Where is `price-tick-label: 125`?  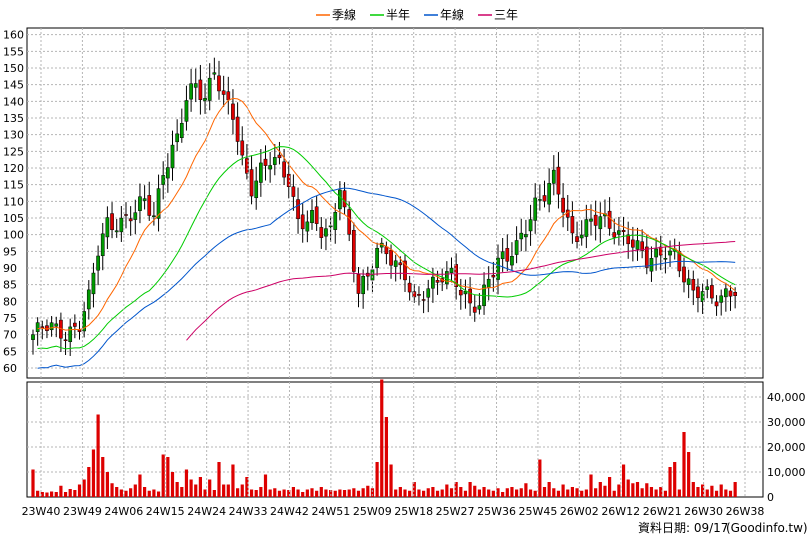
price-tick-label: 125 is located at coordinates (13, 151).